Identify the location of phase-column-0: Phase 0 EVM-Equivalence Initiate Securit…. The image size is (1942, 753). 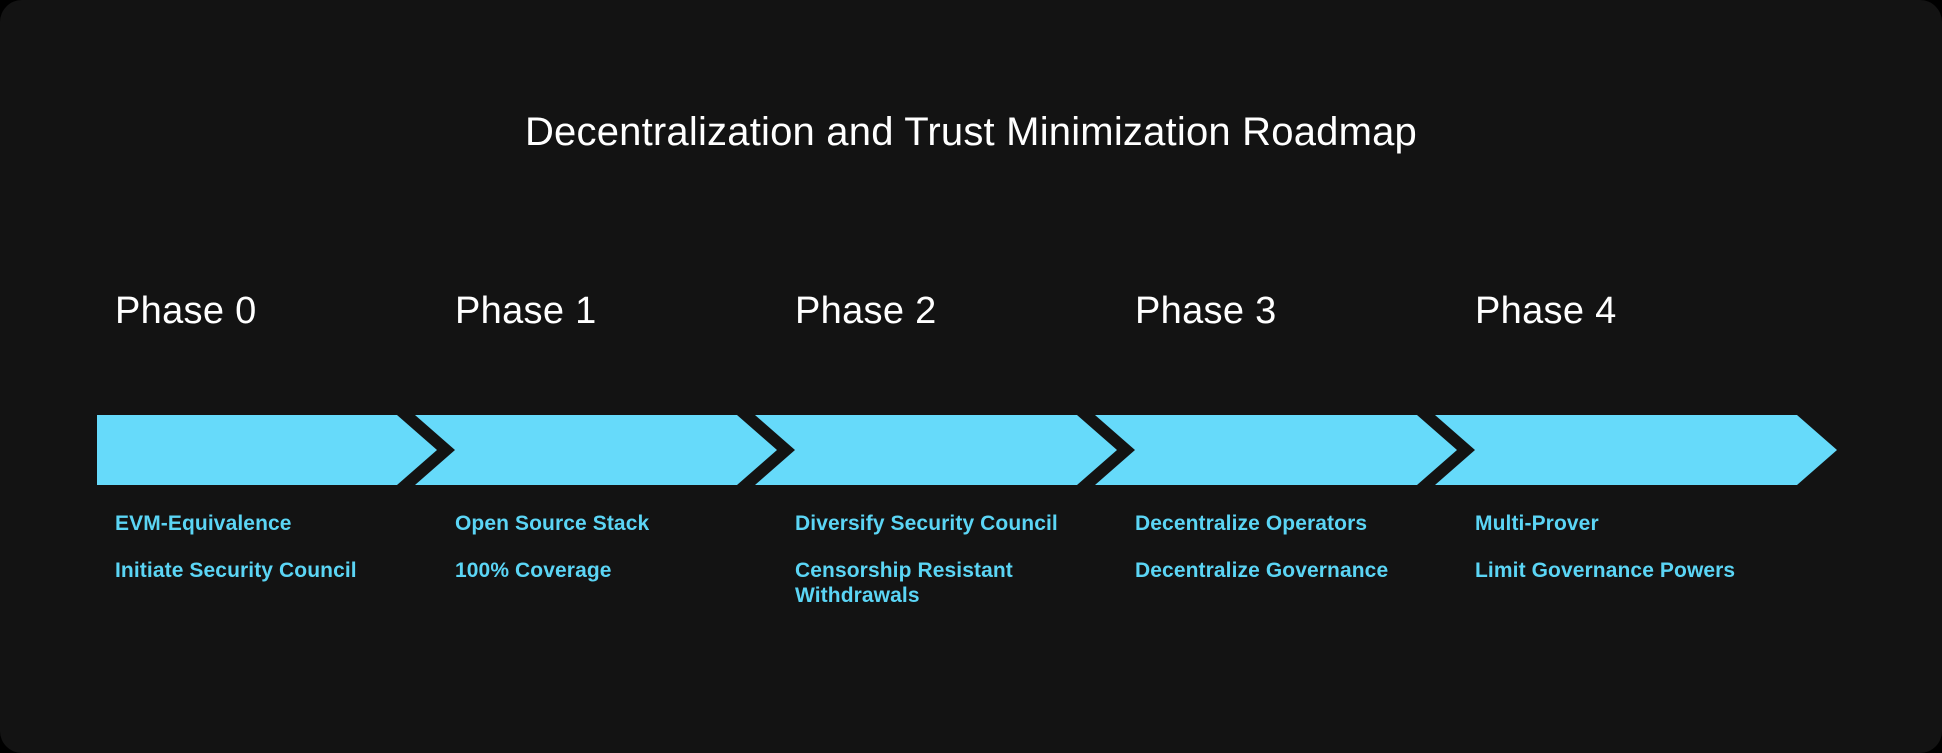
(267, 455).